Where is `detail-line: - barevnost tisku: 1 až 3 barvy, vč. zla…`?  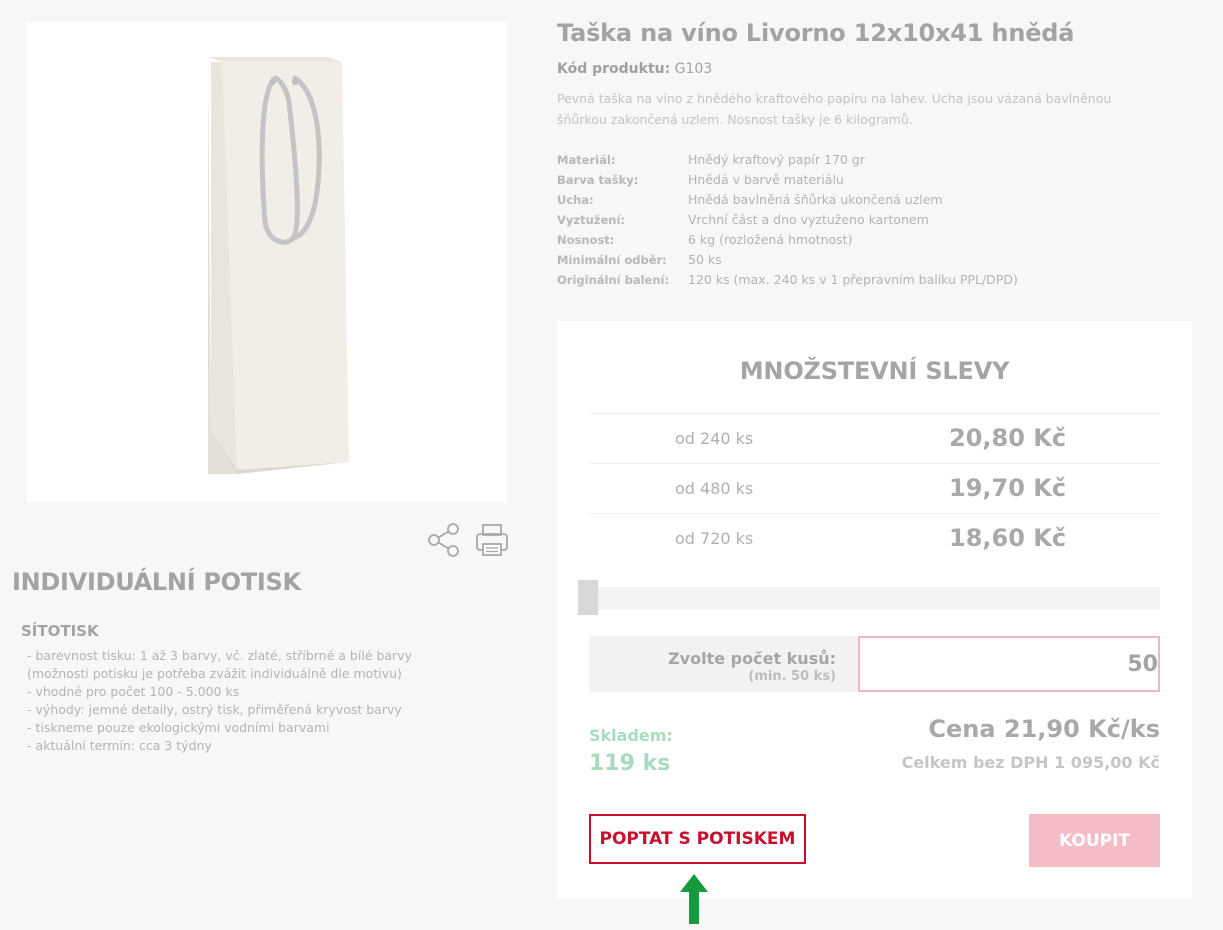 detail-line: - barevnost tisku: 1 až 3 barvy, vč. zla… is located at coordinates (219, 655).